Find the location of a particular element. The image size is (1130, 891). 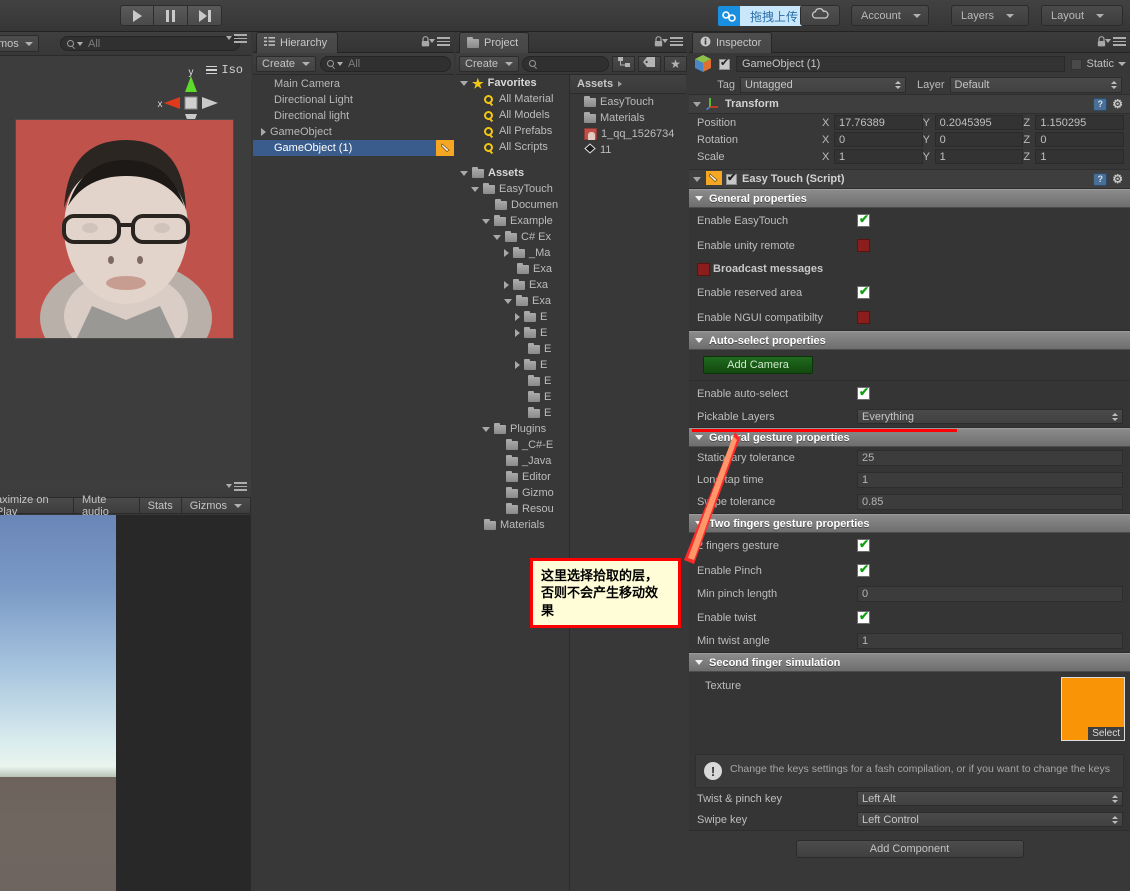

account-dropdown: Account is located at coordinates (890, 15).